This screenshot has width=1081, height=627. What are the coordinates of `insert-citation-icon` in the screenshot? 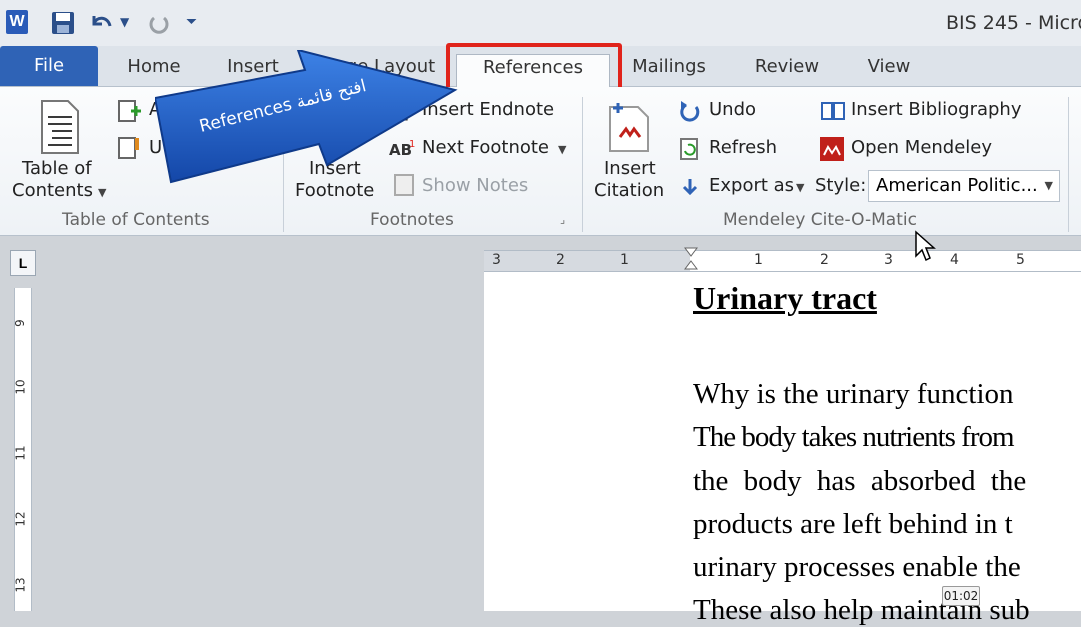 It's located at (629, 125).